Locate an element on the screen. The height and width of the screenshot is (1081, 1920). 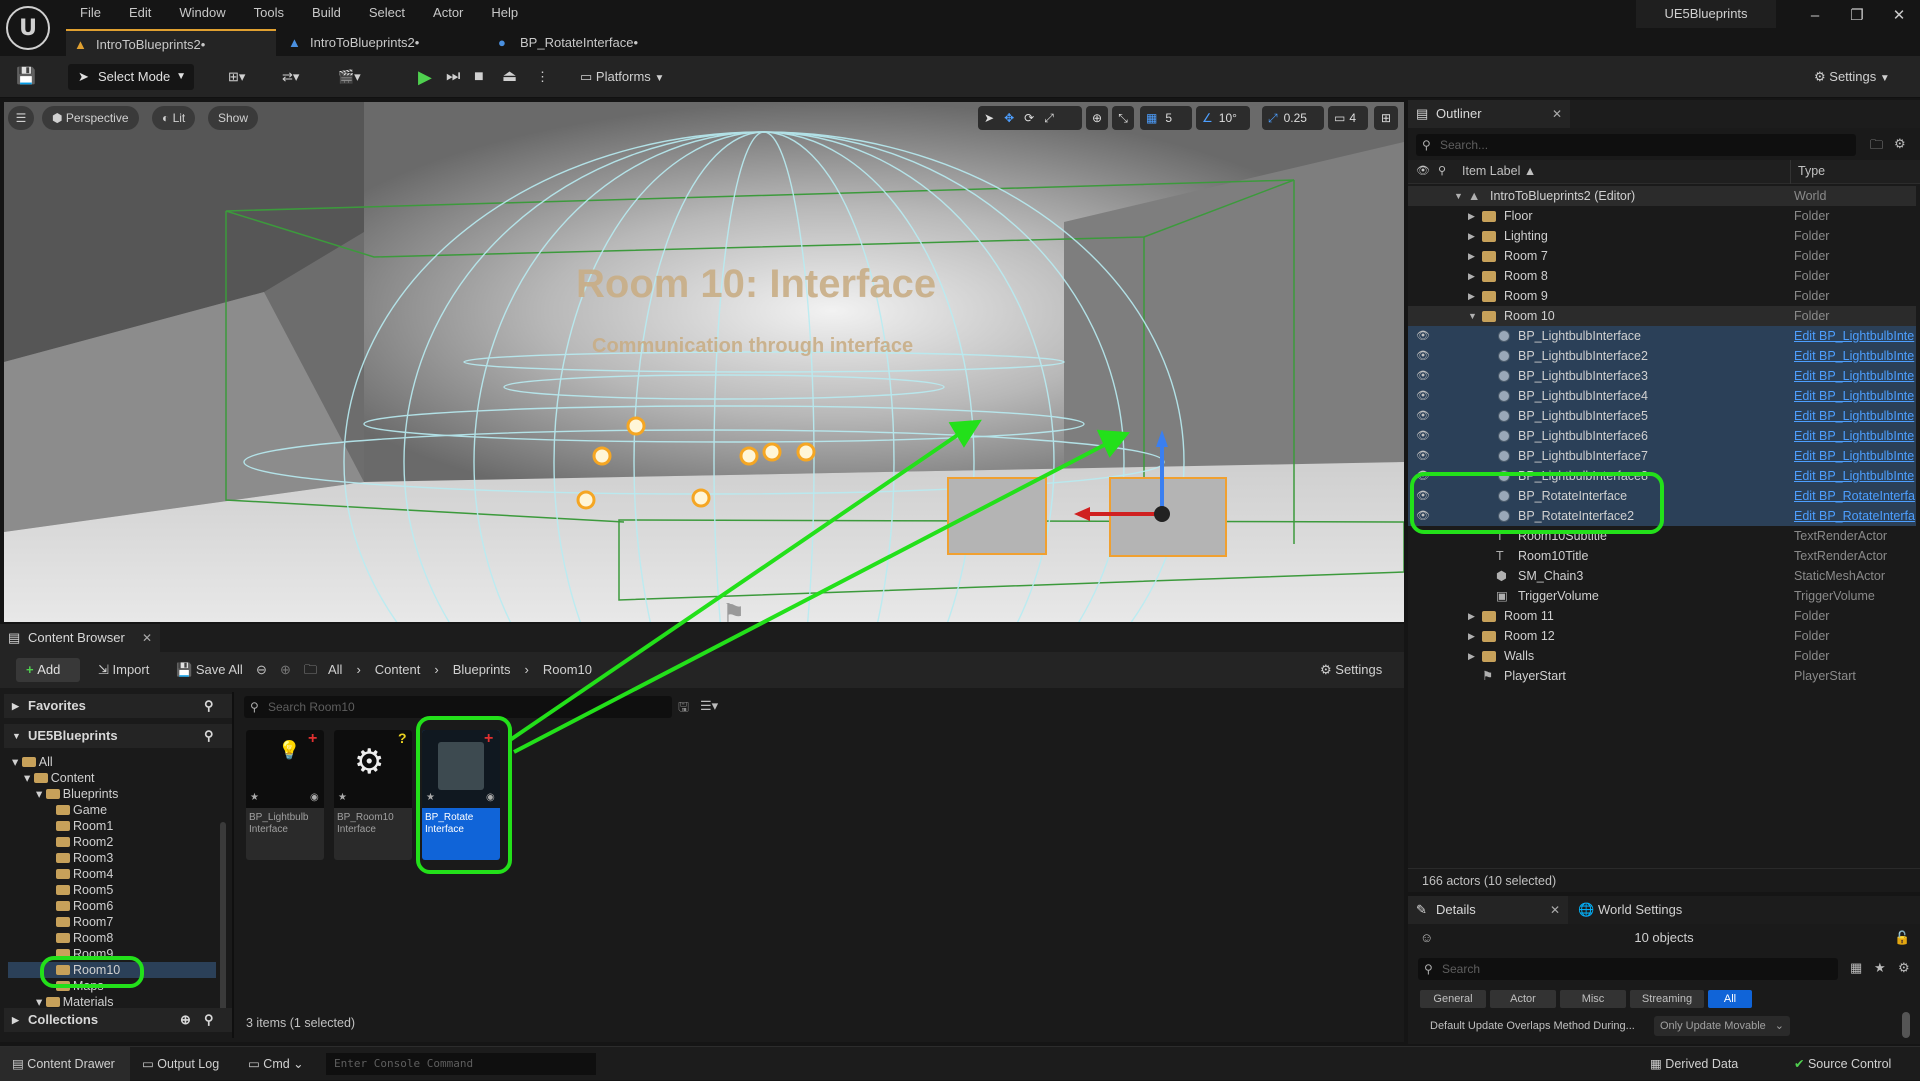
play-options-icon: ⋮ is located at coordinates (542, 77).